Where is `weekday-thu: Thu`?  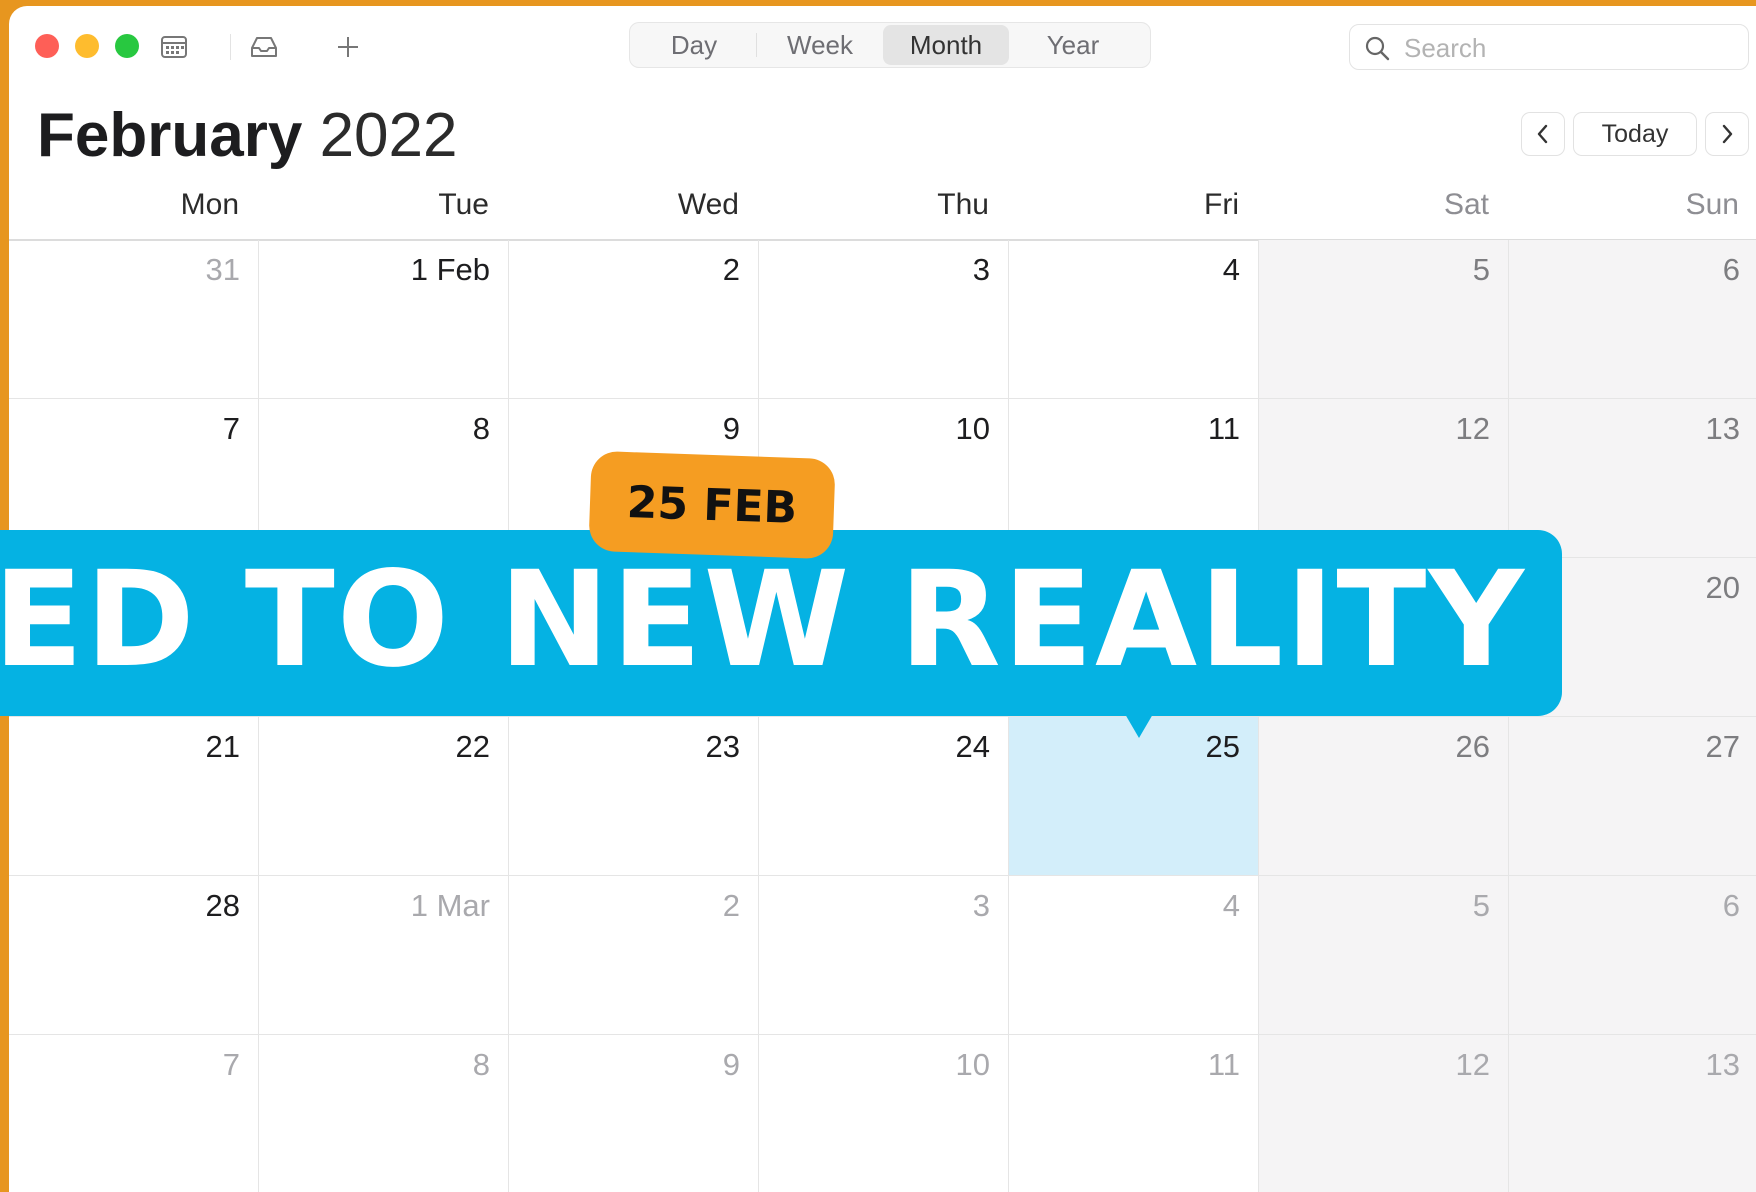 weekday-thu: Thu is located at coordinates (963, 204).